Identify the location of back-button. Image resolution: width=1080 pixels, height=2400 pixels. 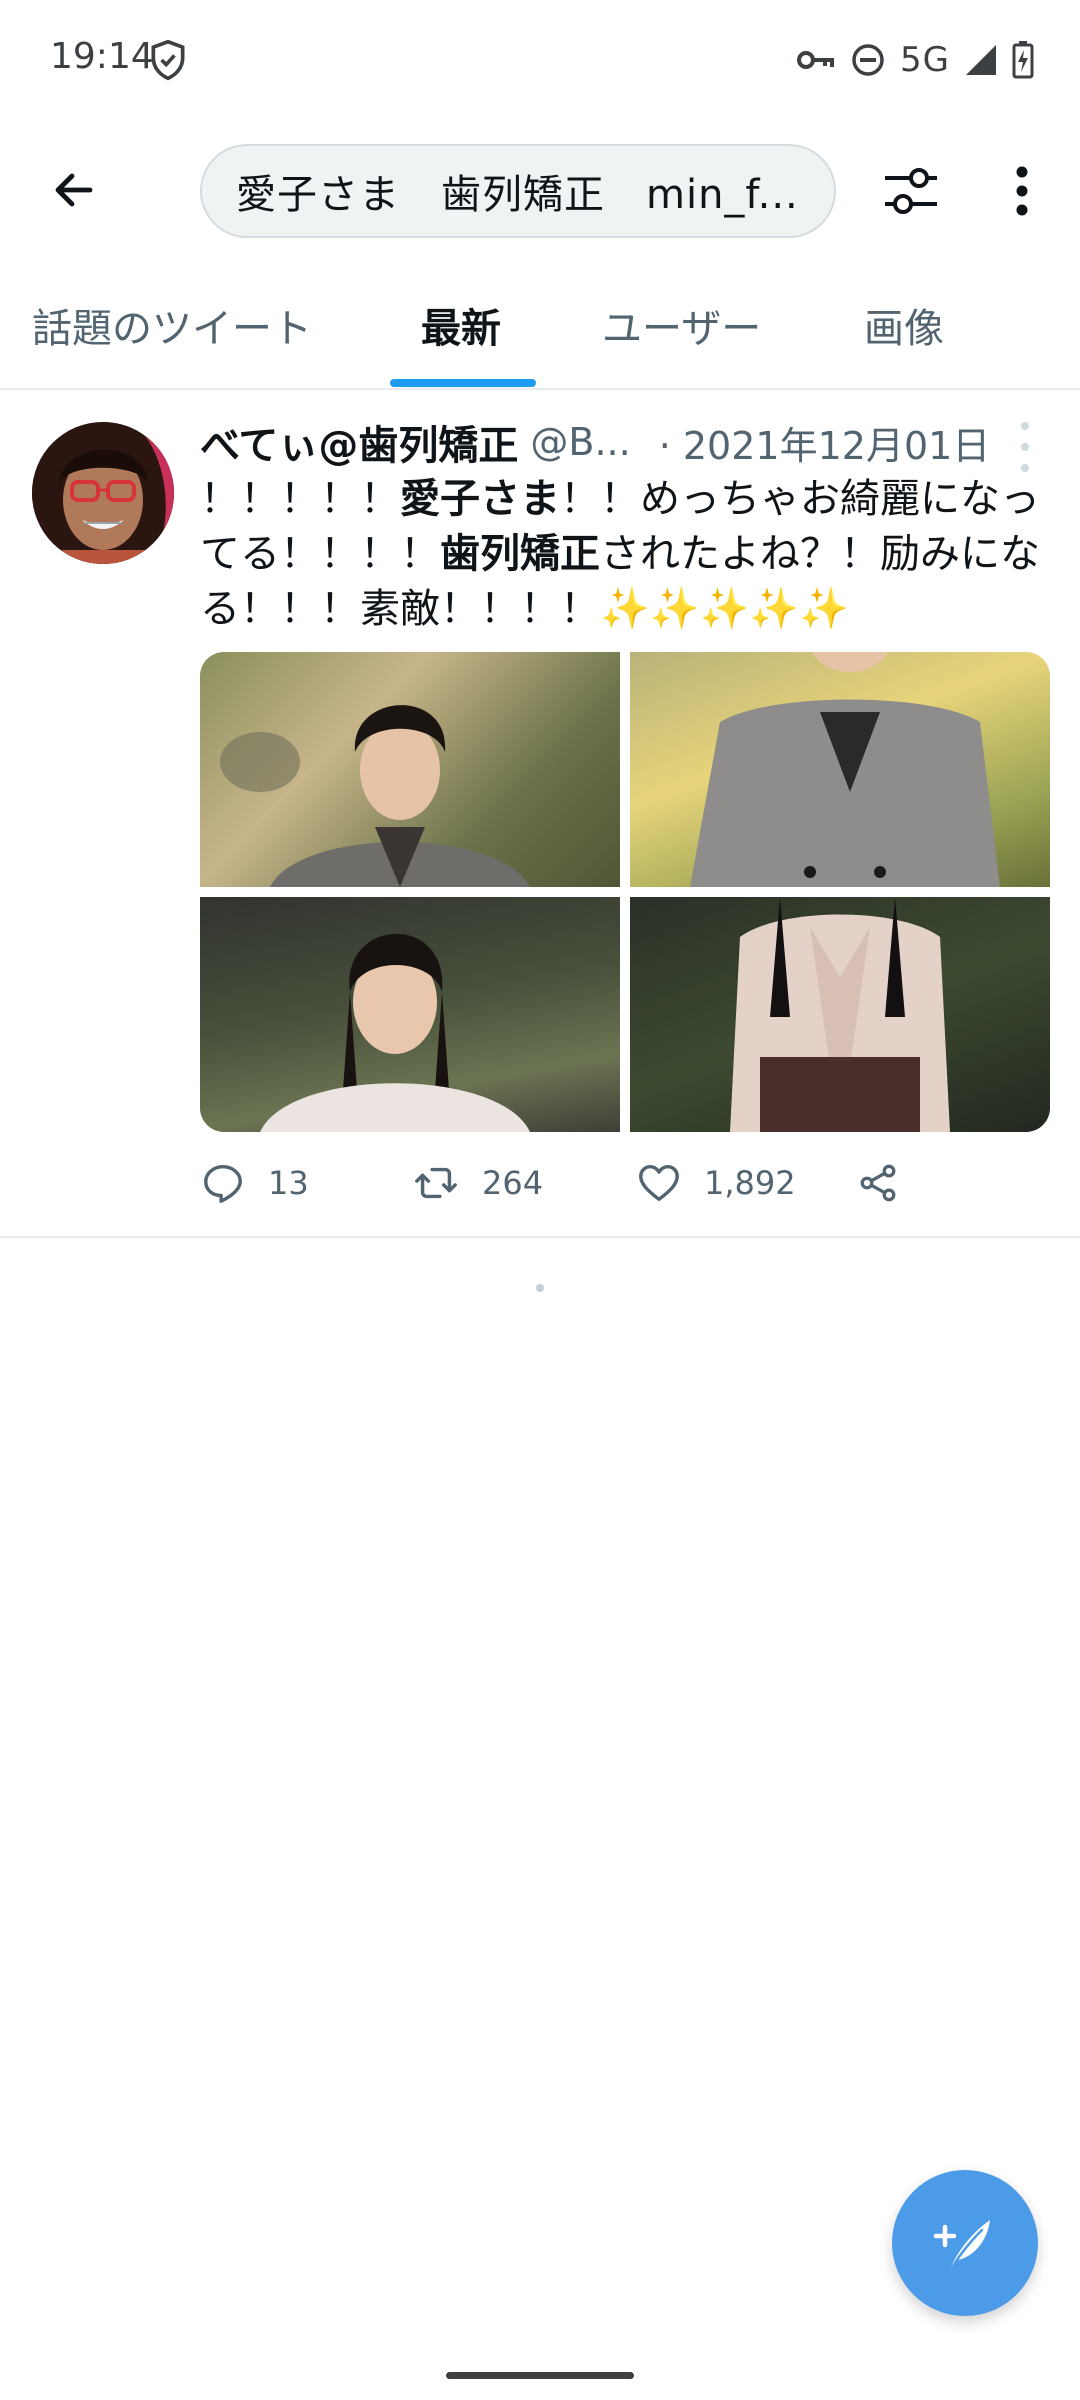
(74, 190).